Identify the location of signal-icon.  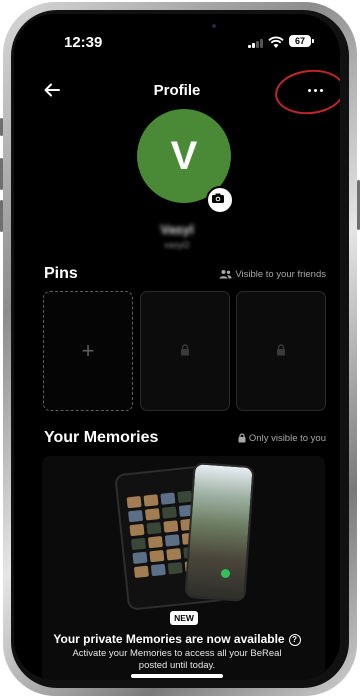
(256, 43).